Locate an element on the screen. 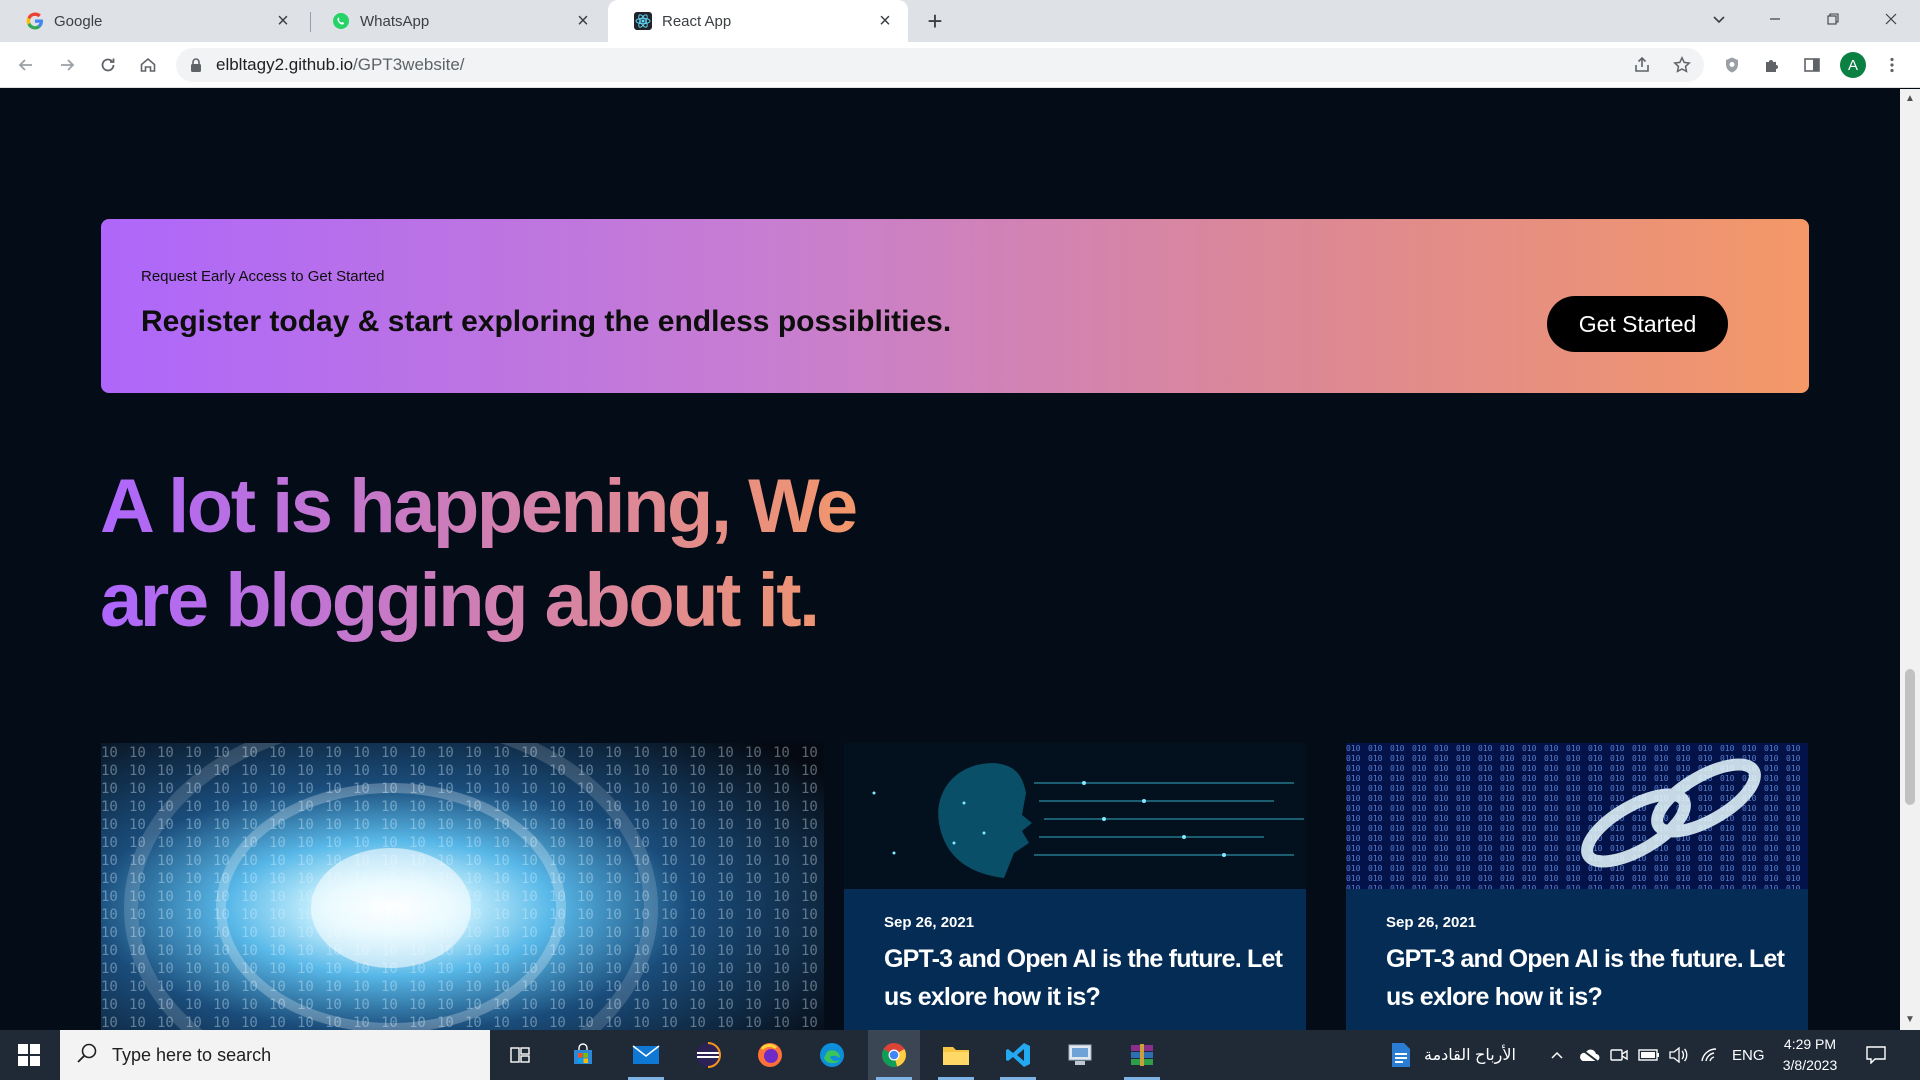 The width and height of the screenshot is (1920, 1080). input-language-indicator: ENG is located at coordinates (1748, 1055).